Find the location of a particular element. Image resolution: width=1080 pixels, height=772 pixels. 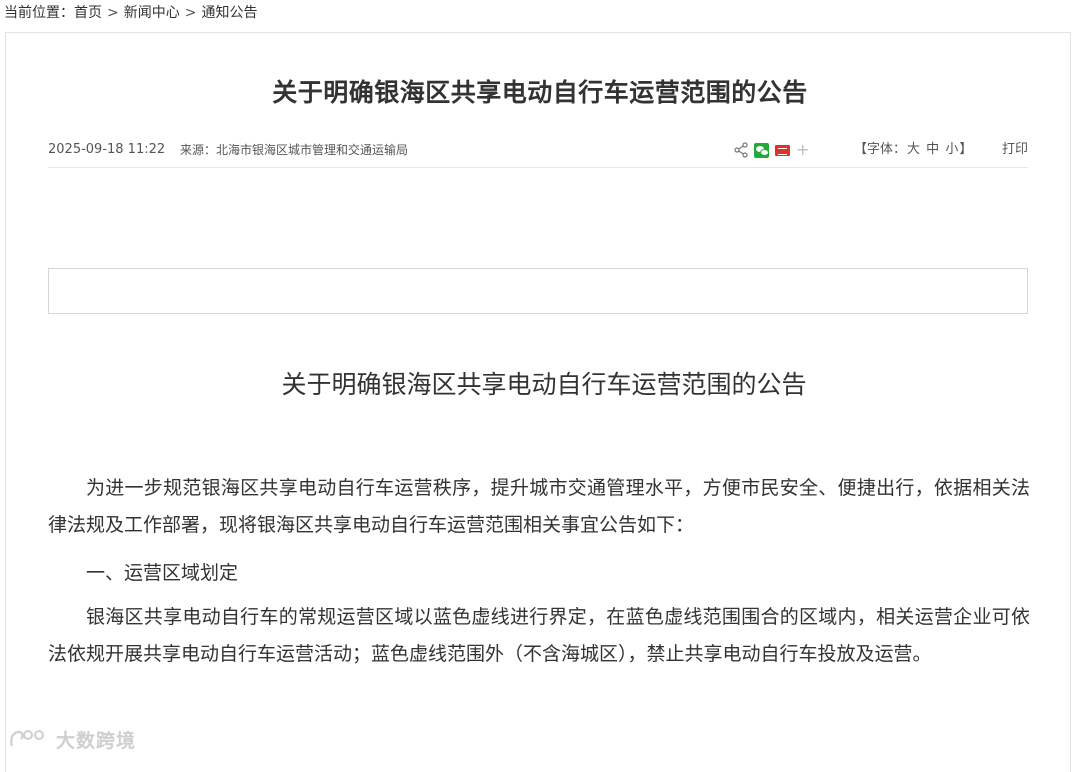

wechat-icon is located at coordinates (761, 150).